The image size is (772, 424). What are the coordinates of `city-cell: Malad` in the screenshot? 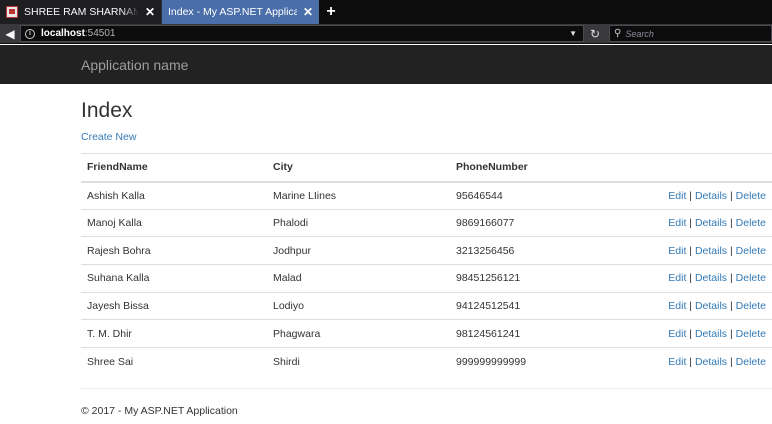 It's located at (358, 278).